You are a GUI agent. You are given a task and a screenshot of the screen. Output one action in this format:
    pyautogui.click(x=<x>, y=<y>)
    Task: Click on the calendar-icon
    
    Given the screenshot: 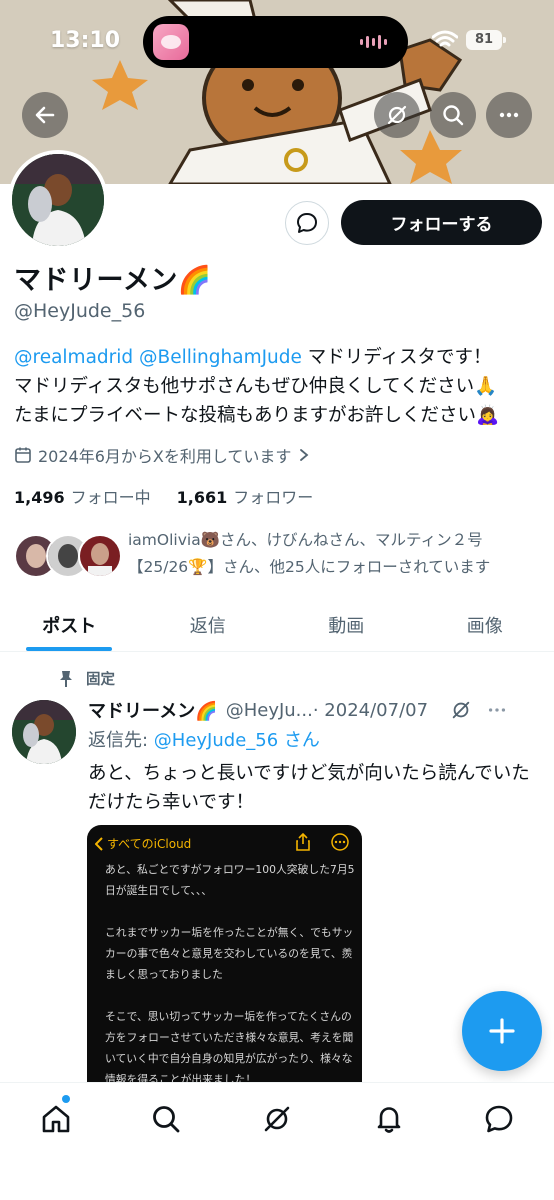 What is the action you would take?
    pyautogui.click(x=23, y=455)
    